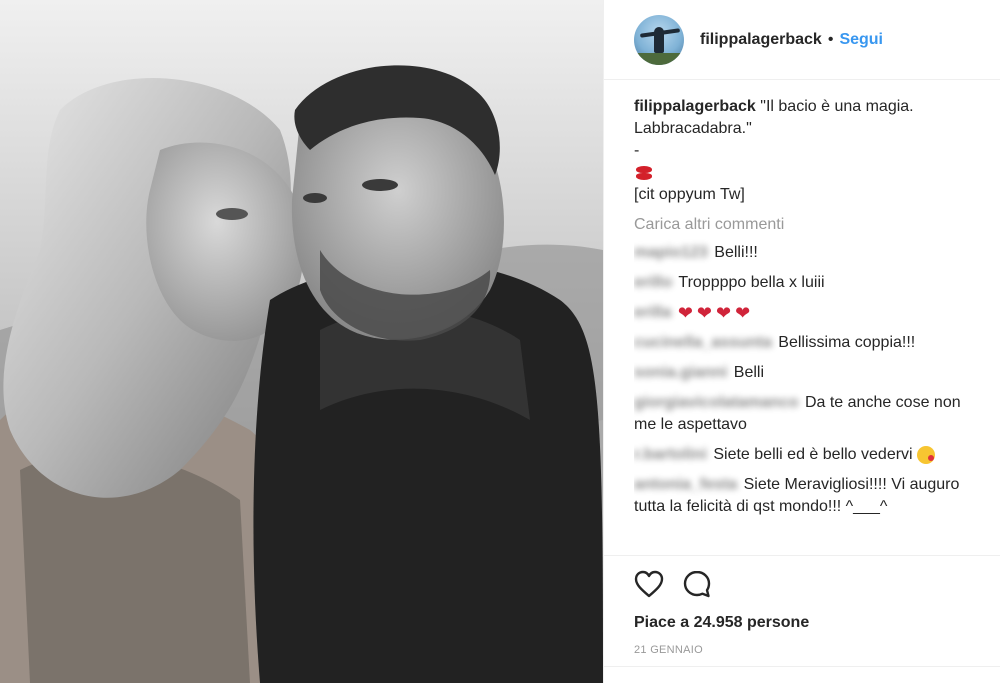  I want to click on kissing-face-icon, so click(926, 454).